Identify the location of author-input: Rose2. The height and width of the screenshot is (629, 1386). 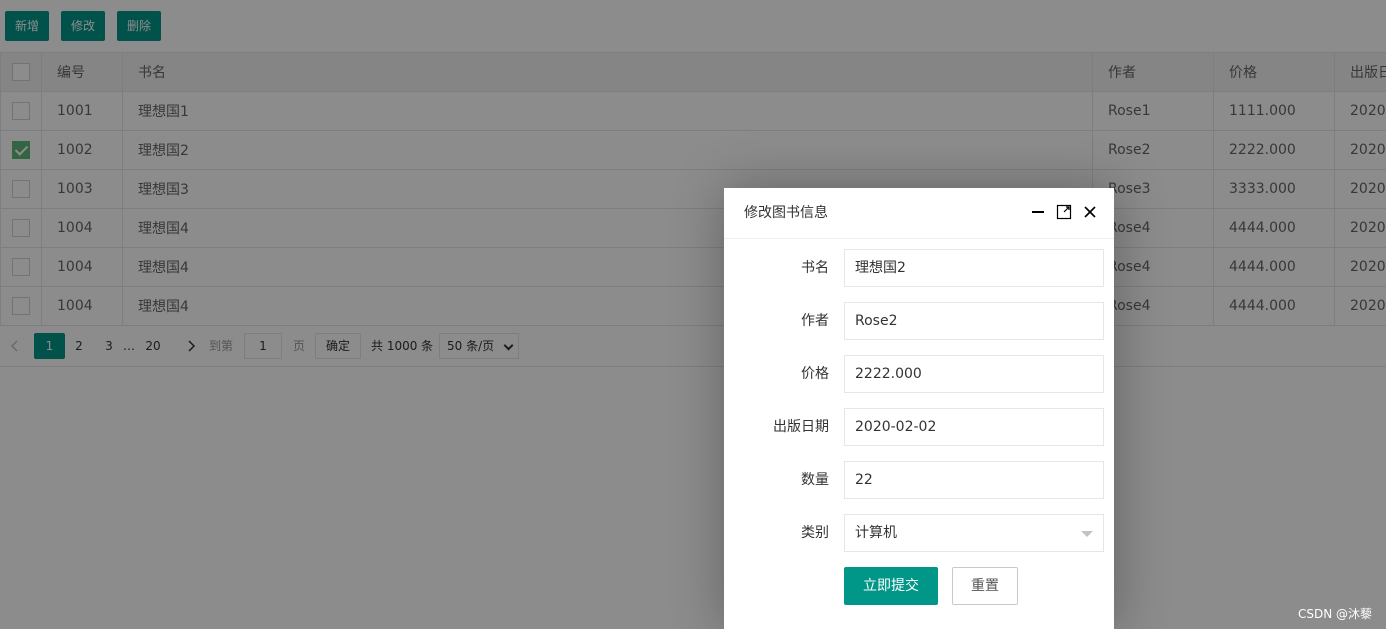
(974, 321).